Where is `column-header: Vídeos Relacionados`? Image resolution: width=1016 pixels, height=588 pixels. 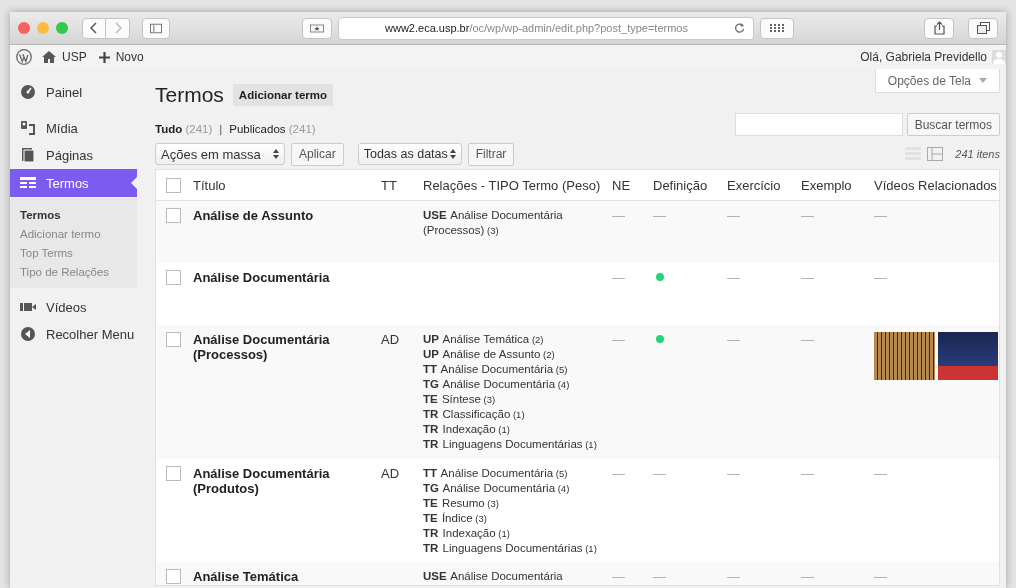 column-header: Vídeos Relacionados is located at coordinates (935, 185).